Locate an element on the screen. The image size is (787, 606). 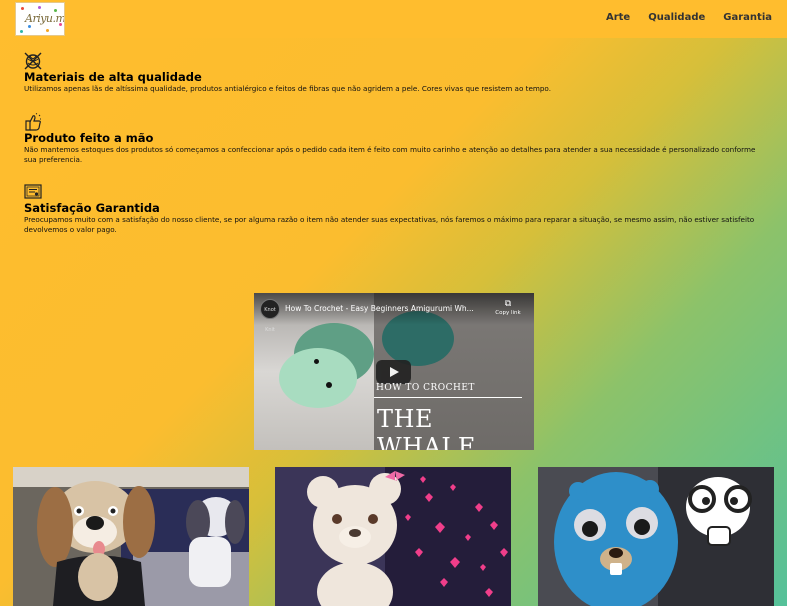
video-overlay-title: THE WHALE is located at coordinates (426, 427).